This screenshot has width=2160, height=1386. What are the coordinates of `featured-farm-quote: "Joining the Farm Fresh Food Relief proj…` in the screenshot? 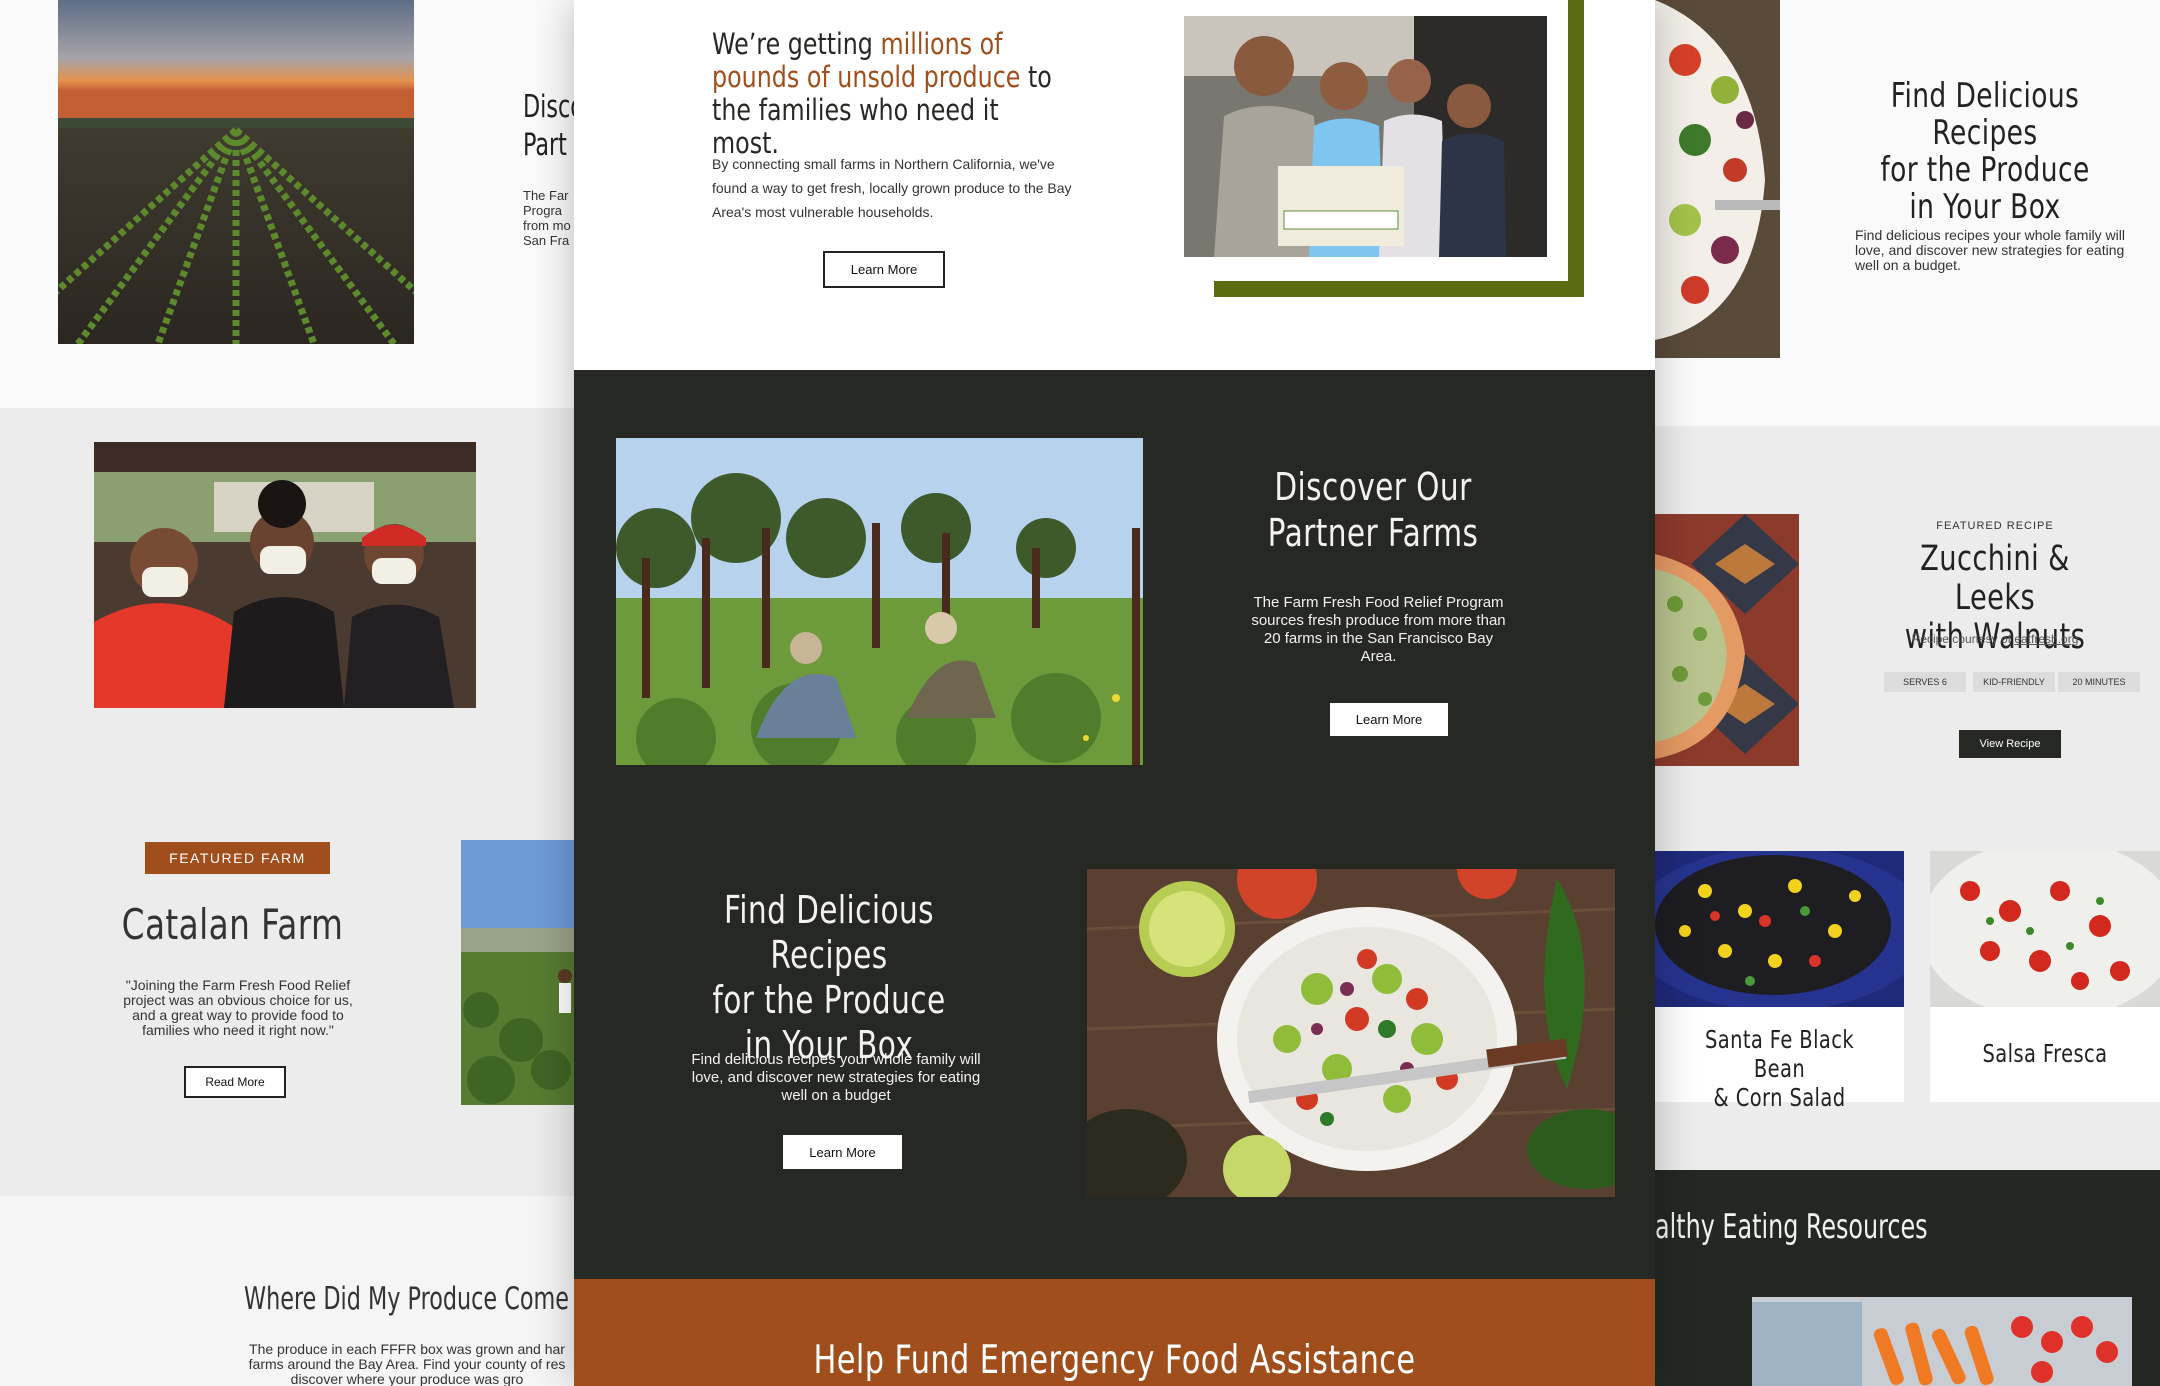 It's located at (238, 1007).